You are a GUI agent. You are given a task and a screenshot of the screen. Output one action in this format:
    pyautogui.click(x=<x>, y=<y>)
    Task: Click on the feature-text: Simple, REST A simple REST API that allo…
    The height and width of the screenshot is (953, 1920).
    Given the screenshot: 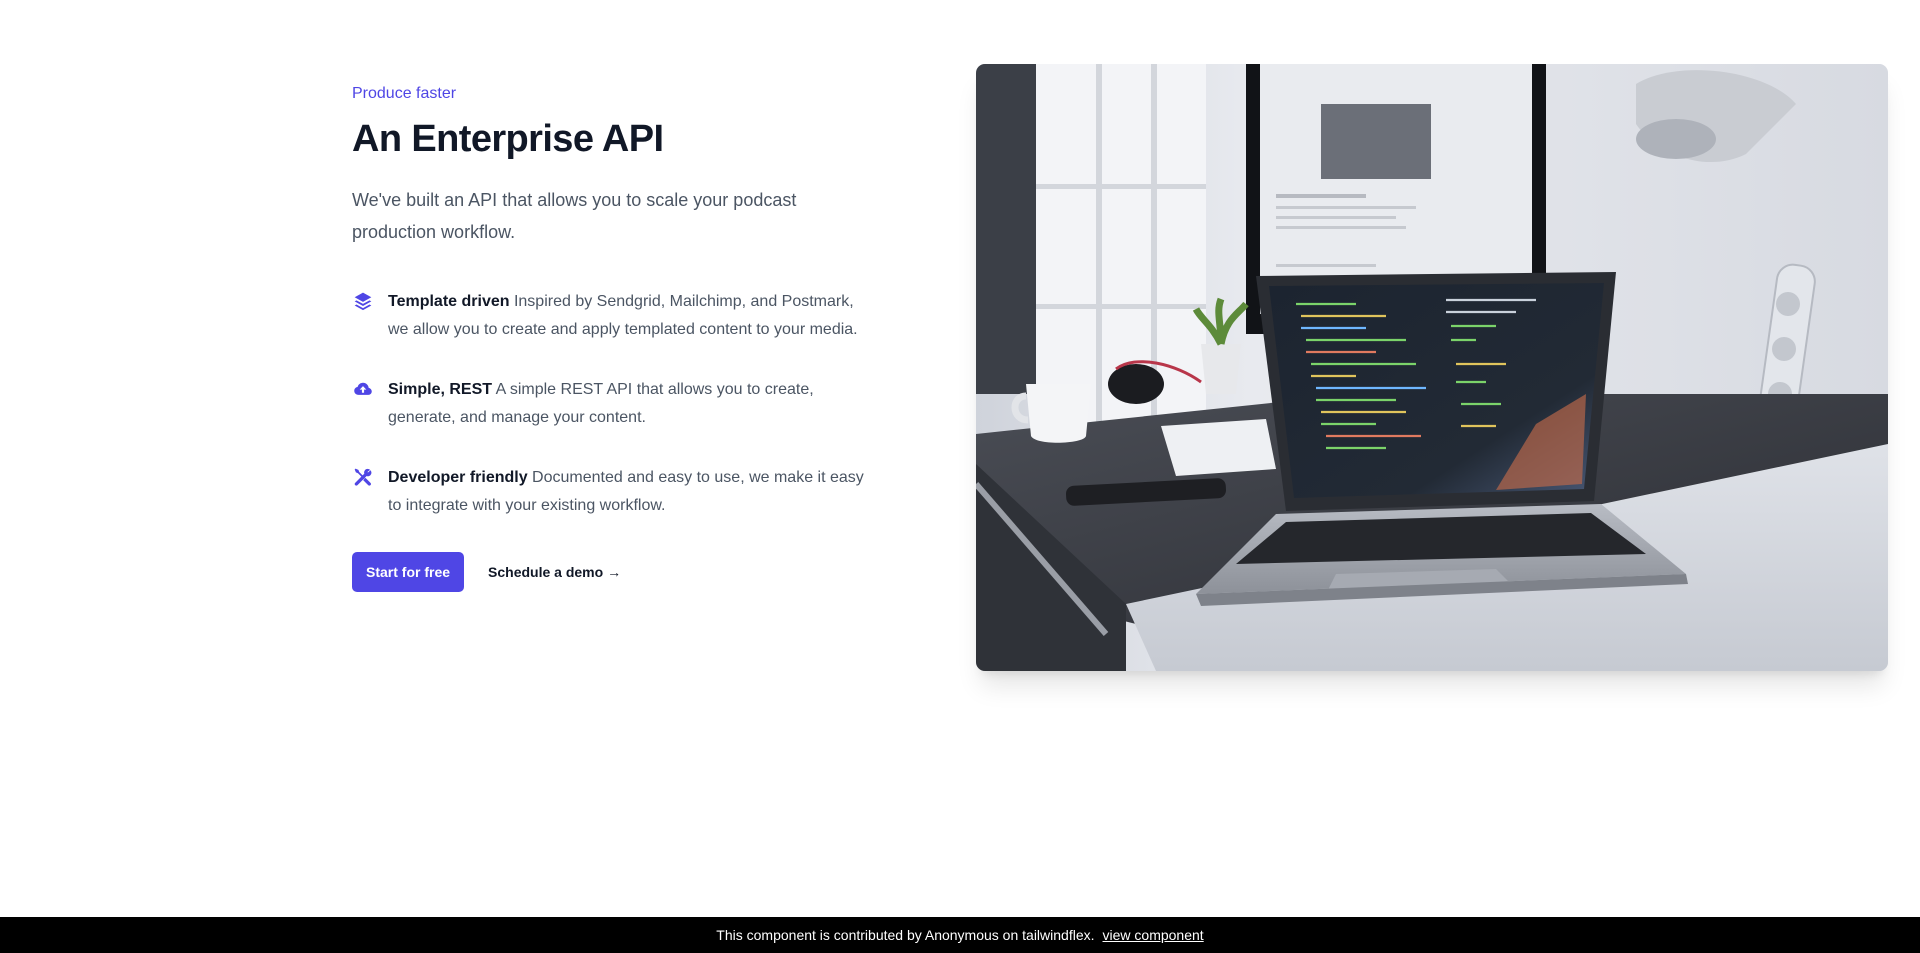 What is the action you would take?
    pyautogui.click(x=630, y=404)
    